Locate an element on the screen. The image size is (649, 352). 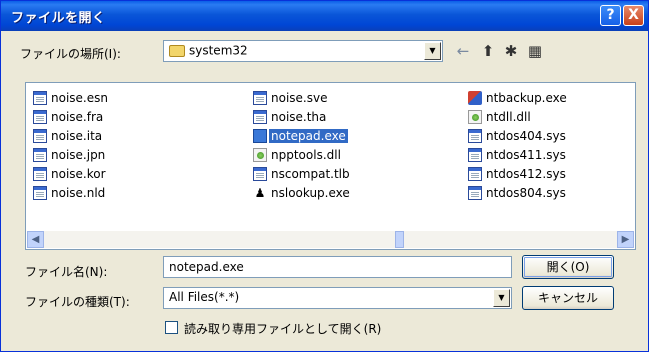
cancel-button: キャンセル is located at coordinates (568, 298).